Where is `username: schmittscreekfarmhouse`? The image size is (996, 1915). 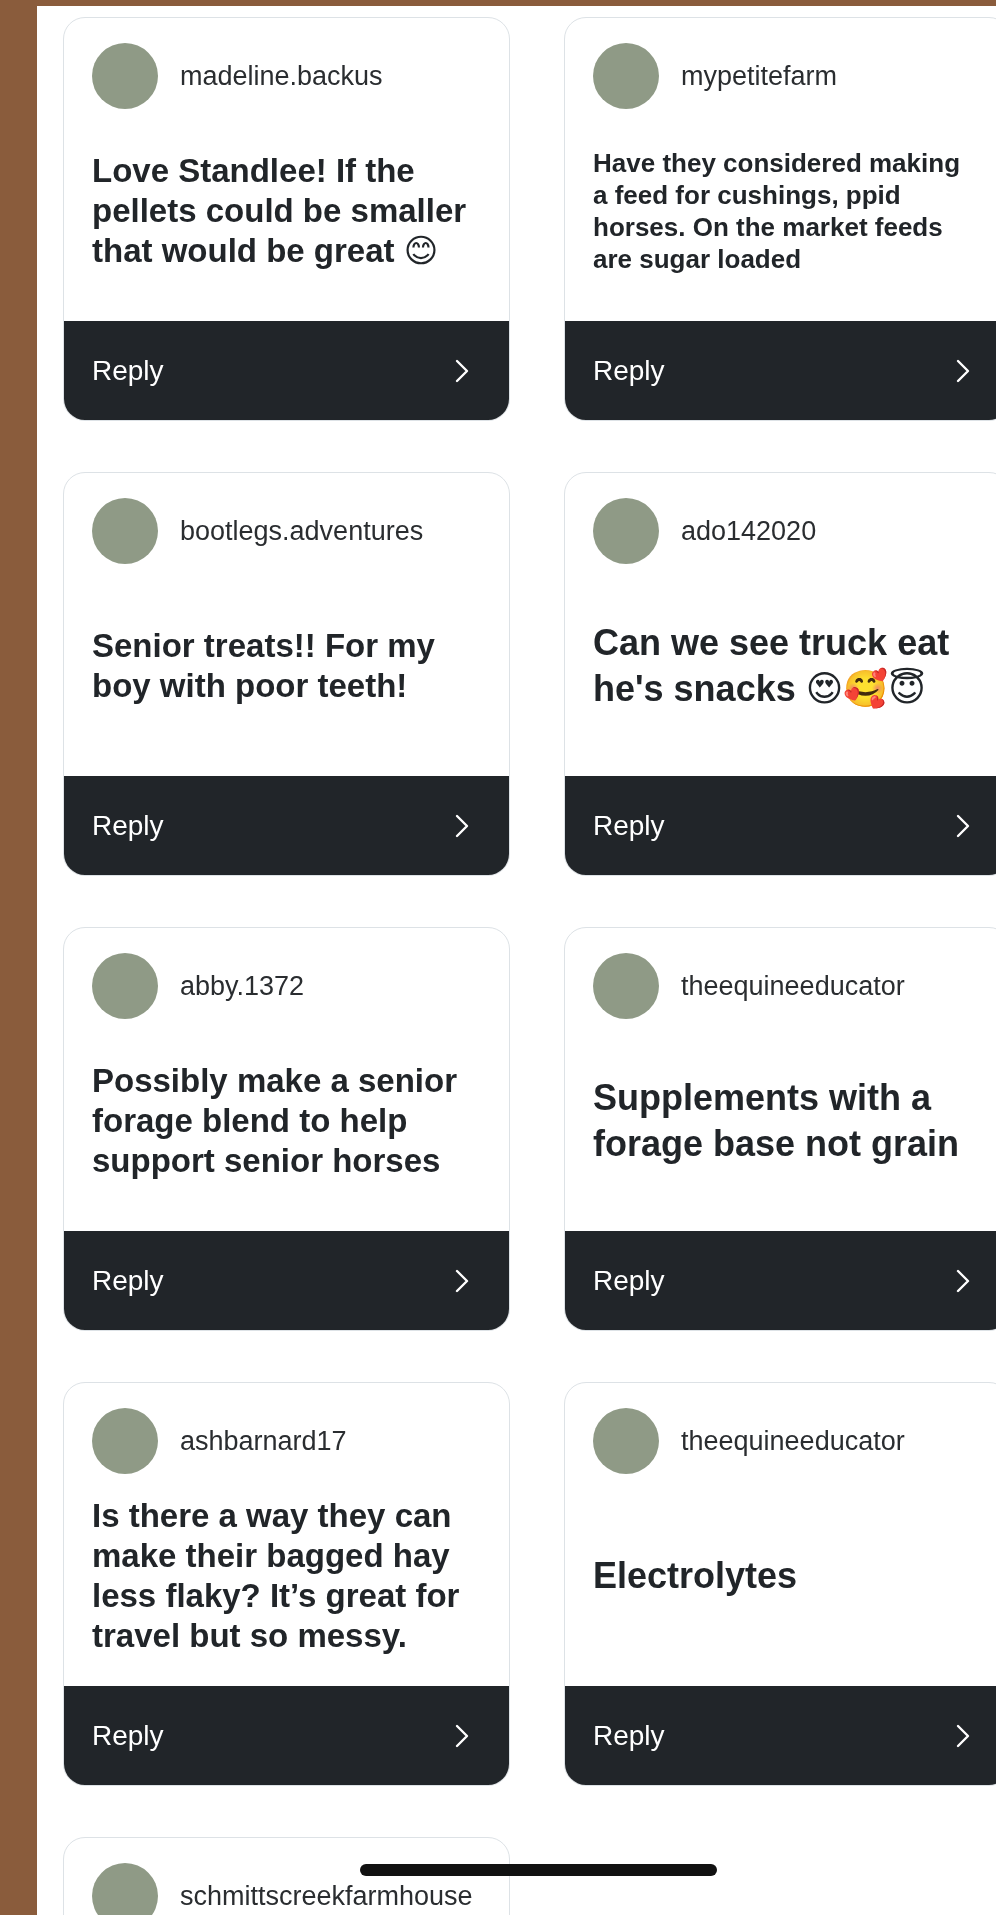
username: schmittscreekfarmhouse is located at coordinates (326, 1896).